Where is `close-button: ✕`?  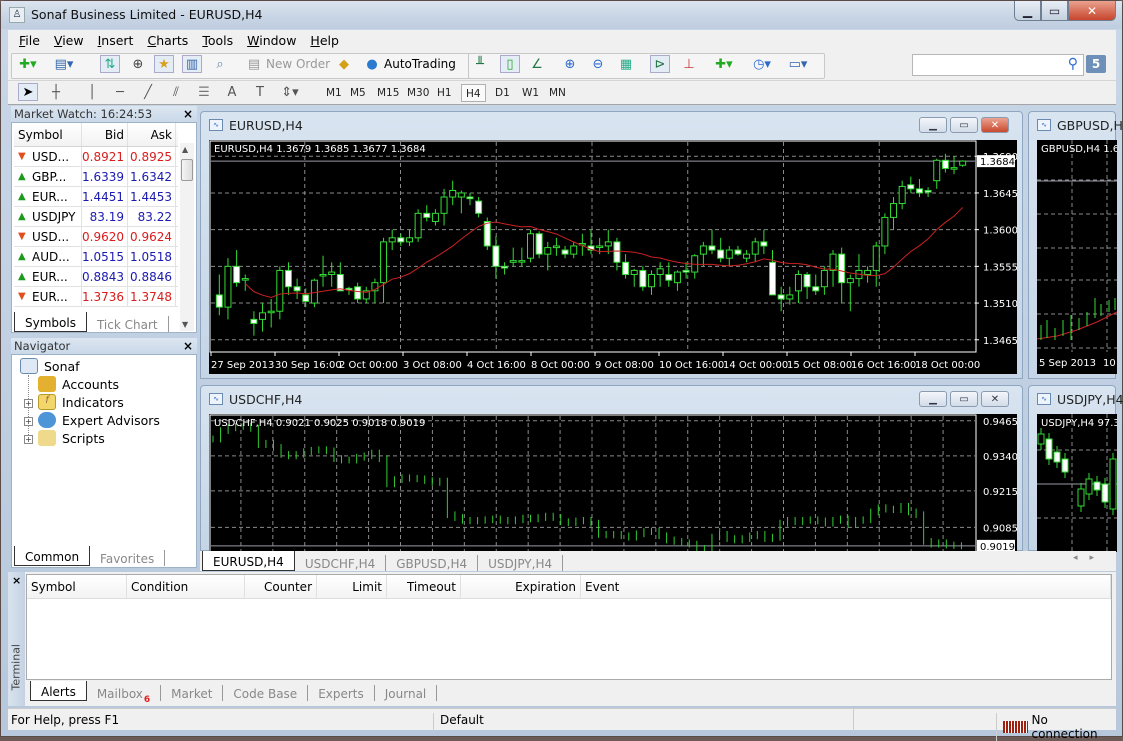
close-button: ✕ is located at coordinates (1092, 11).